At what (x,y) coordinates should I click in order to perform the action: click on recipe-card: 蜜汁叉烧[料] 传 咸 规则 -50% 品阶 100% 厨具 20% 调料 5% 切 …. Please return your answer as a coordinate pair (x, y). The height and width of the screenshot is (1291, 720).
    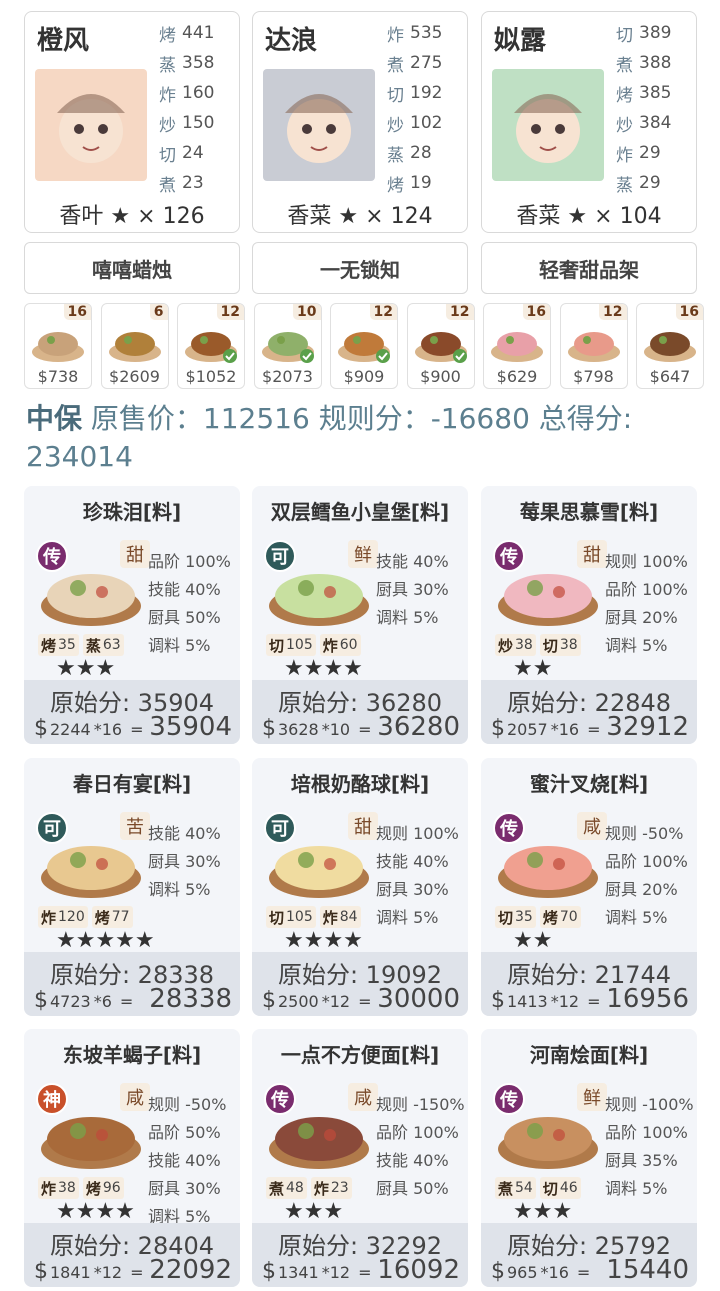
    Looking at the image, I should click on (589, 887).